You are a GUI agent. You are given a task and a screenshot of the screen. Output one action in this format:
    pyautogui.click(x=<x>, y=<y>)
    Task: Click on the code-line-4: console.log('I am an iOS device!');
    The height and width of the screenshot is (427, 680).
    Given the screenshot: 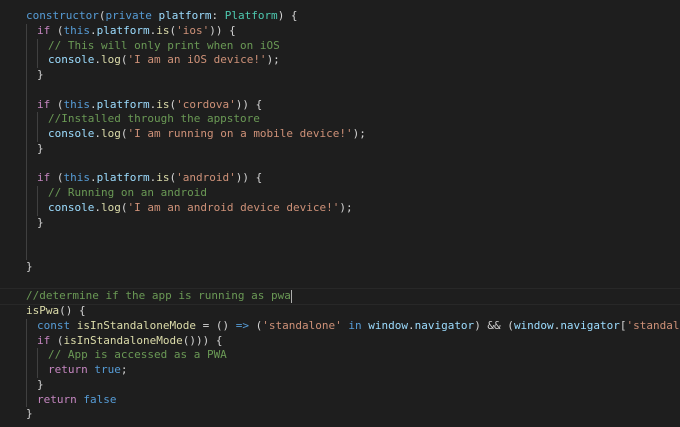 What is the action you would take?
    pyautogui.click(x=340, y=60)
    